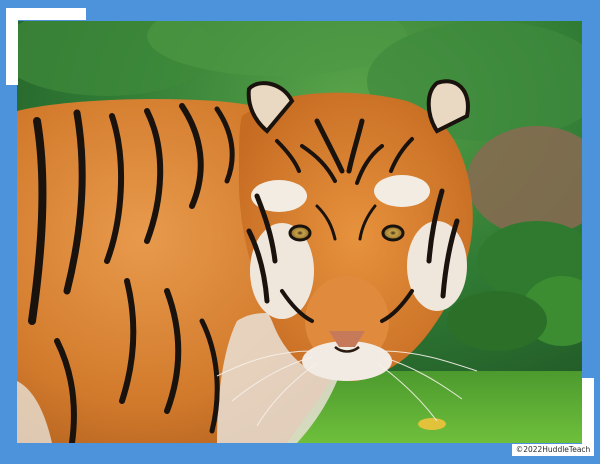 This screenshot has width=600, height=464. What do you see at coordinates (553, 449) in the screenshot?
I see `copyright-watermark: ©2022HuddleTeach` at bounding box center [553, 449].